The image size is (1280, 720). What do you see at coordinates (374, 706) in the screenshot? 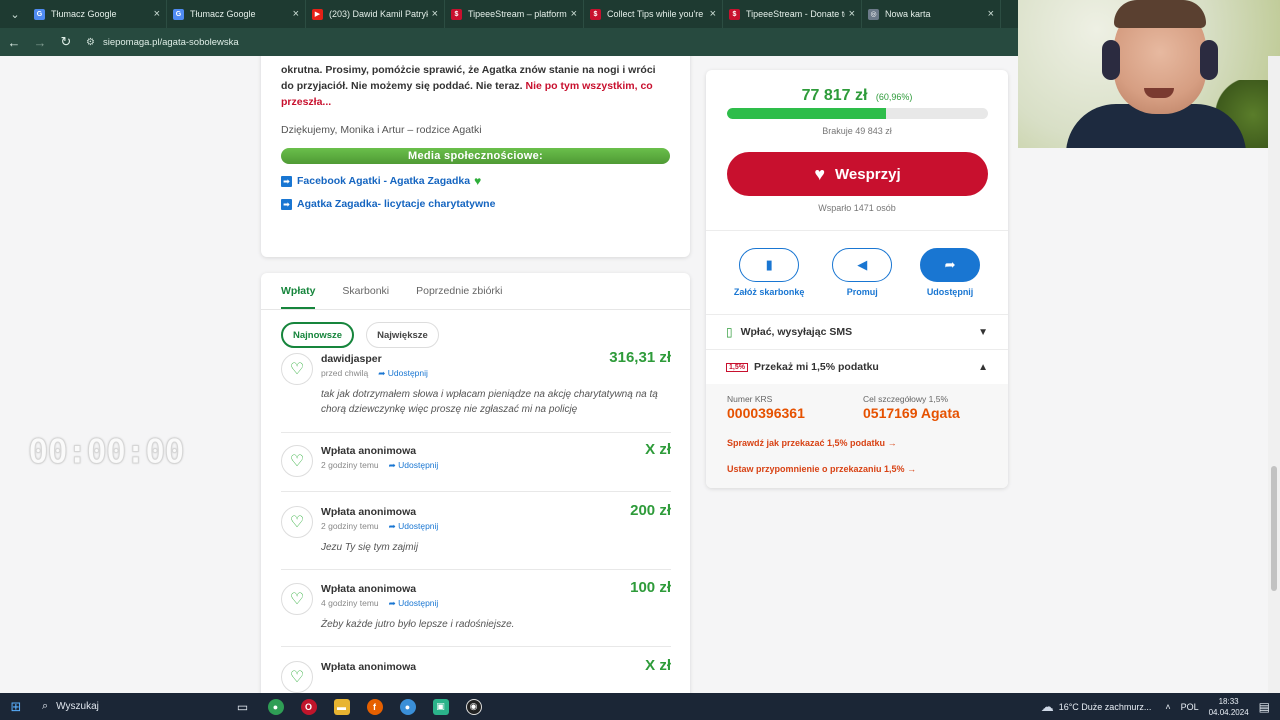
I see `firefox-icon: f` at bounding box center [374, 706].